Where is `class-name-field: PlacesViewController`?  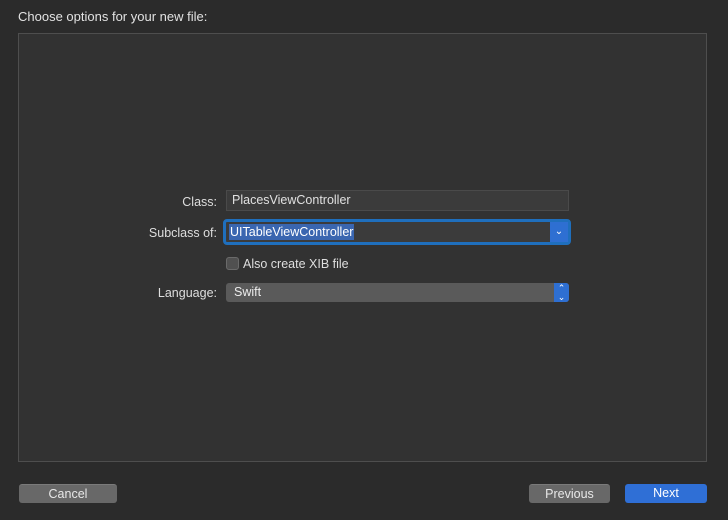
class-name-field: PlacesViewController is located at coordinates (397, 200).